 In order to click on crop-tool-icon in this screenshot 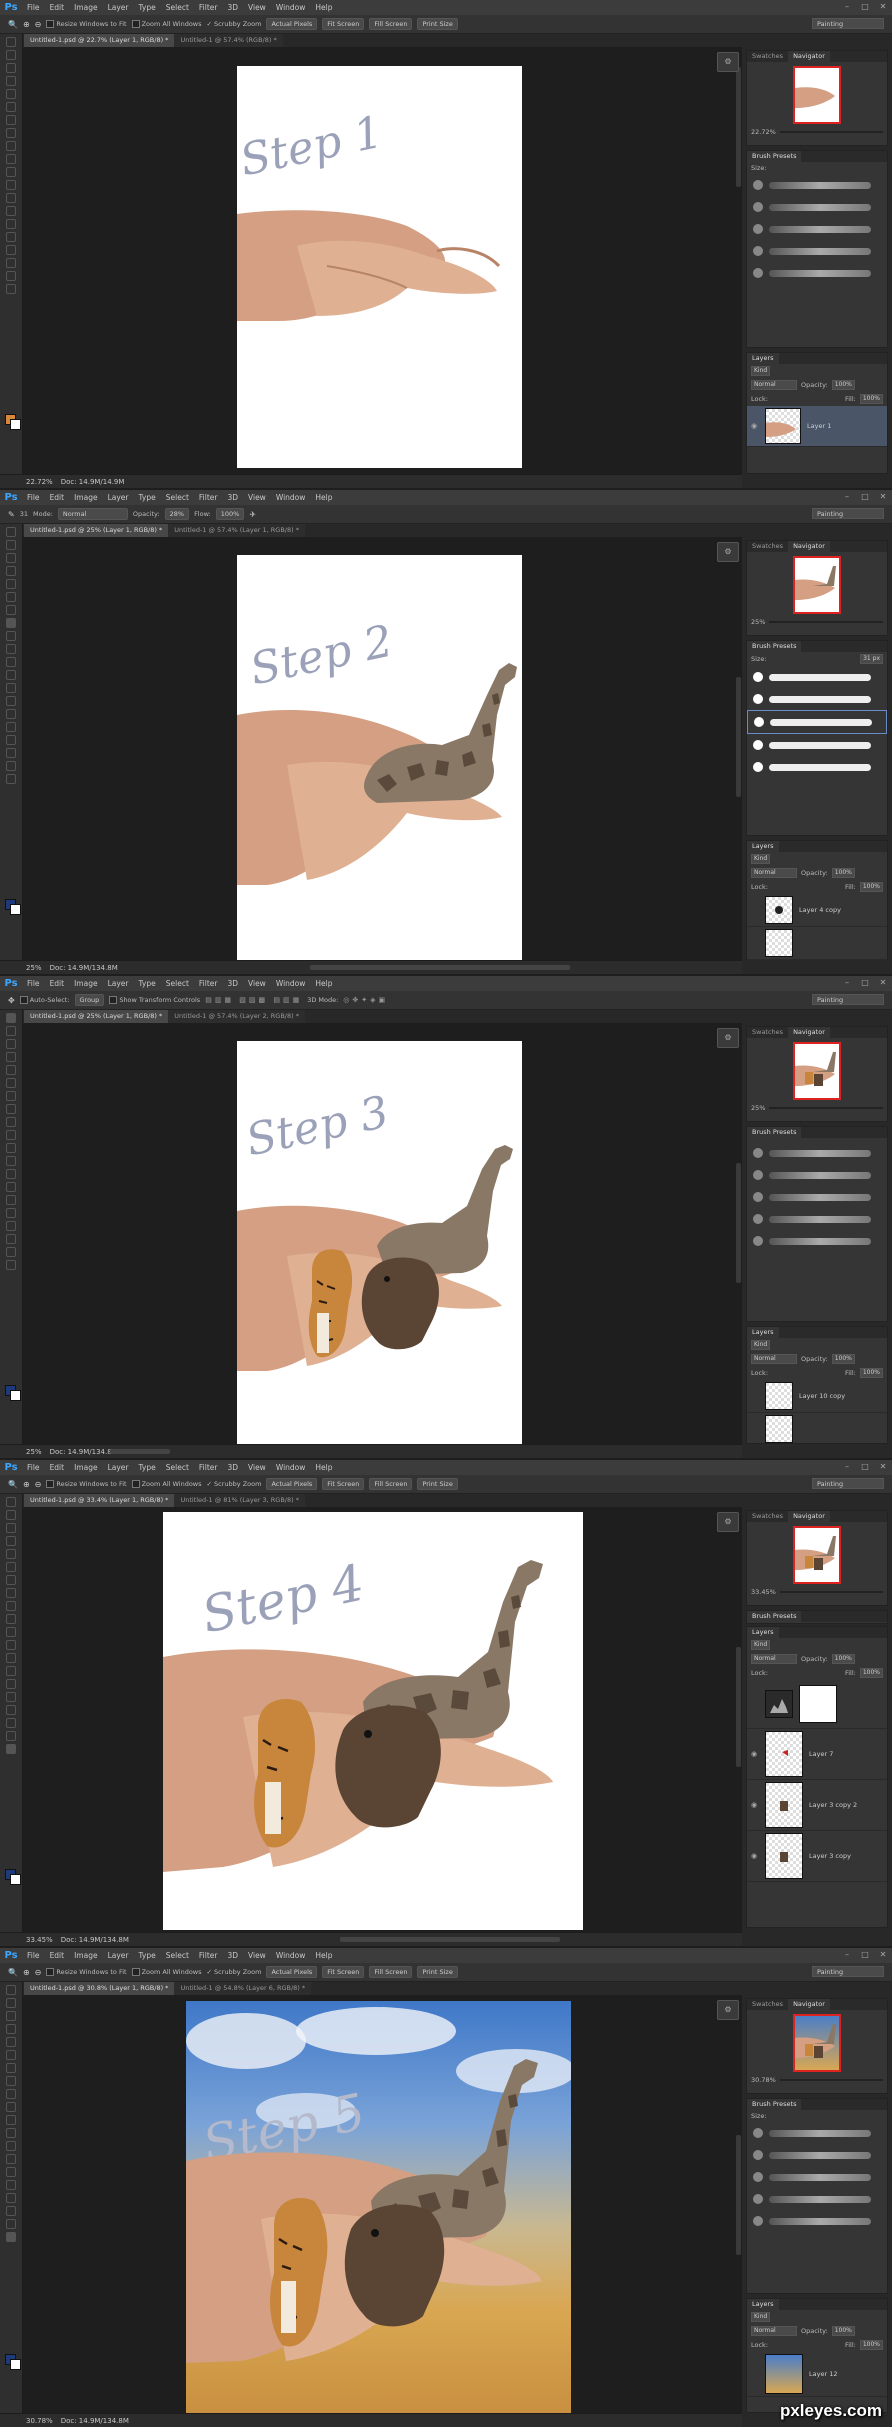, I will do `click(11, 1554)`.